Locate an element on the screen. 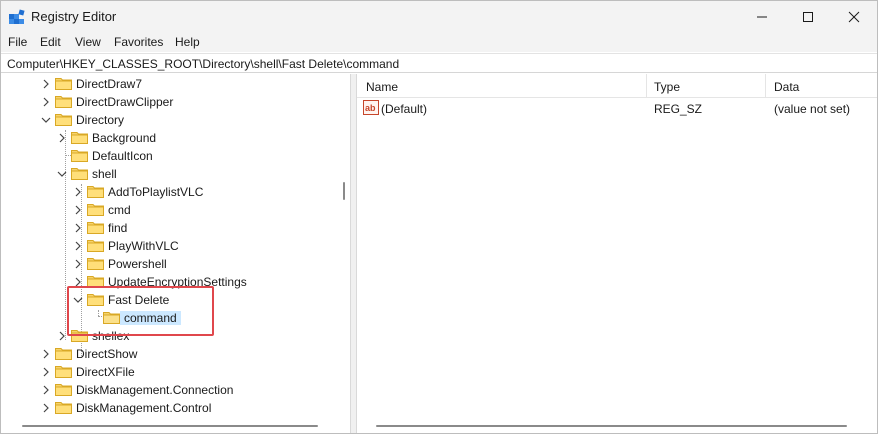  column-header-data: Data is located at coordinates (786, 87).